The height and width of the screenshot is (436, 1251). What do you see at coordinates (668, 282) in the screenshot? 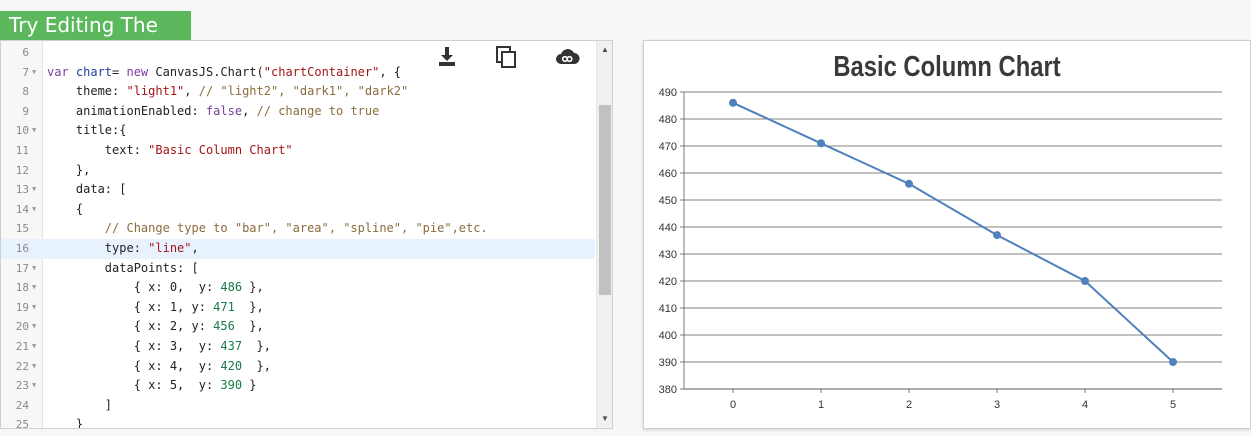
I see `y-tick-label: 420` at bounding box center [668, 282].